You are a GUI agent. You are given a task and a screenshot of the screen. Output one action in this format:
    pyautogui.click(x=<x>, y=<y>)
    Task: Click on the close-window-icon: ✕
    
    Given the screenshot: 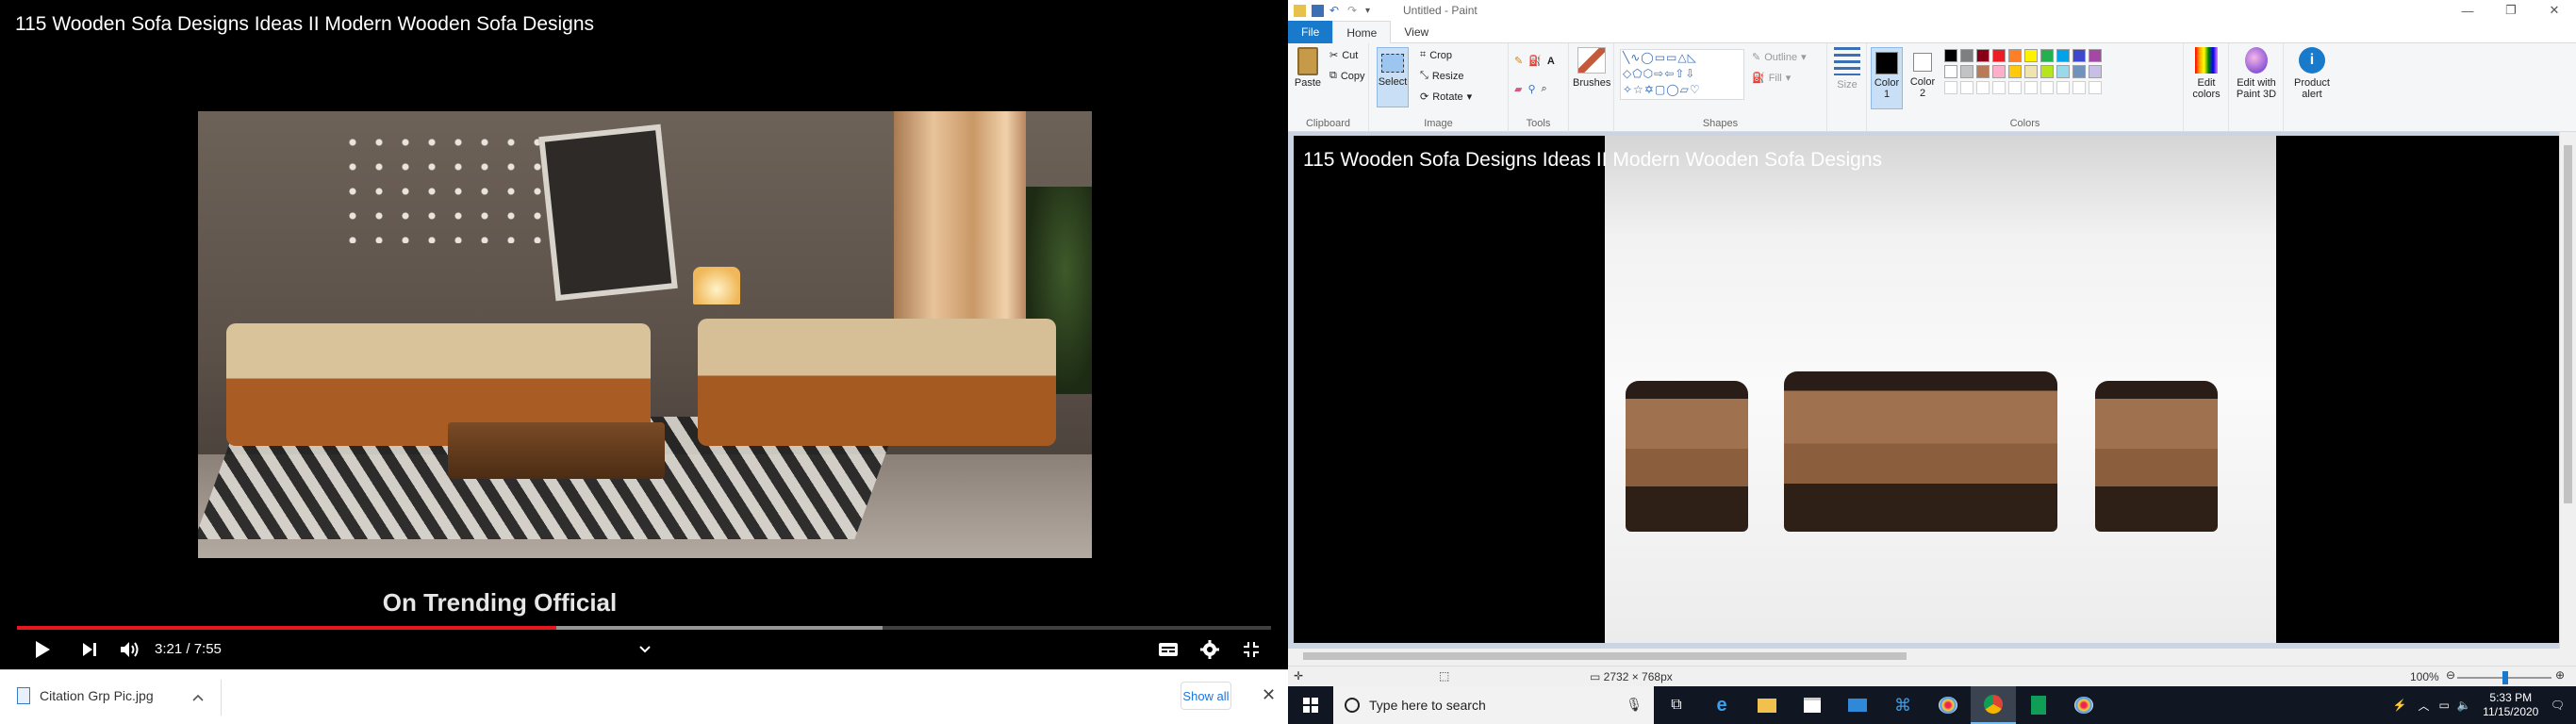 What is the action you would take?
    pyautogui.click(x=2554, y=10)
    